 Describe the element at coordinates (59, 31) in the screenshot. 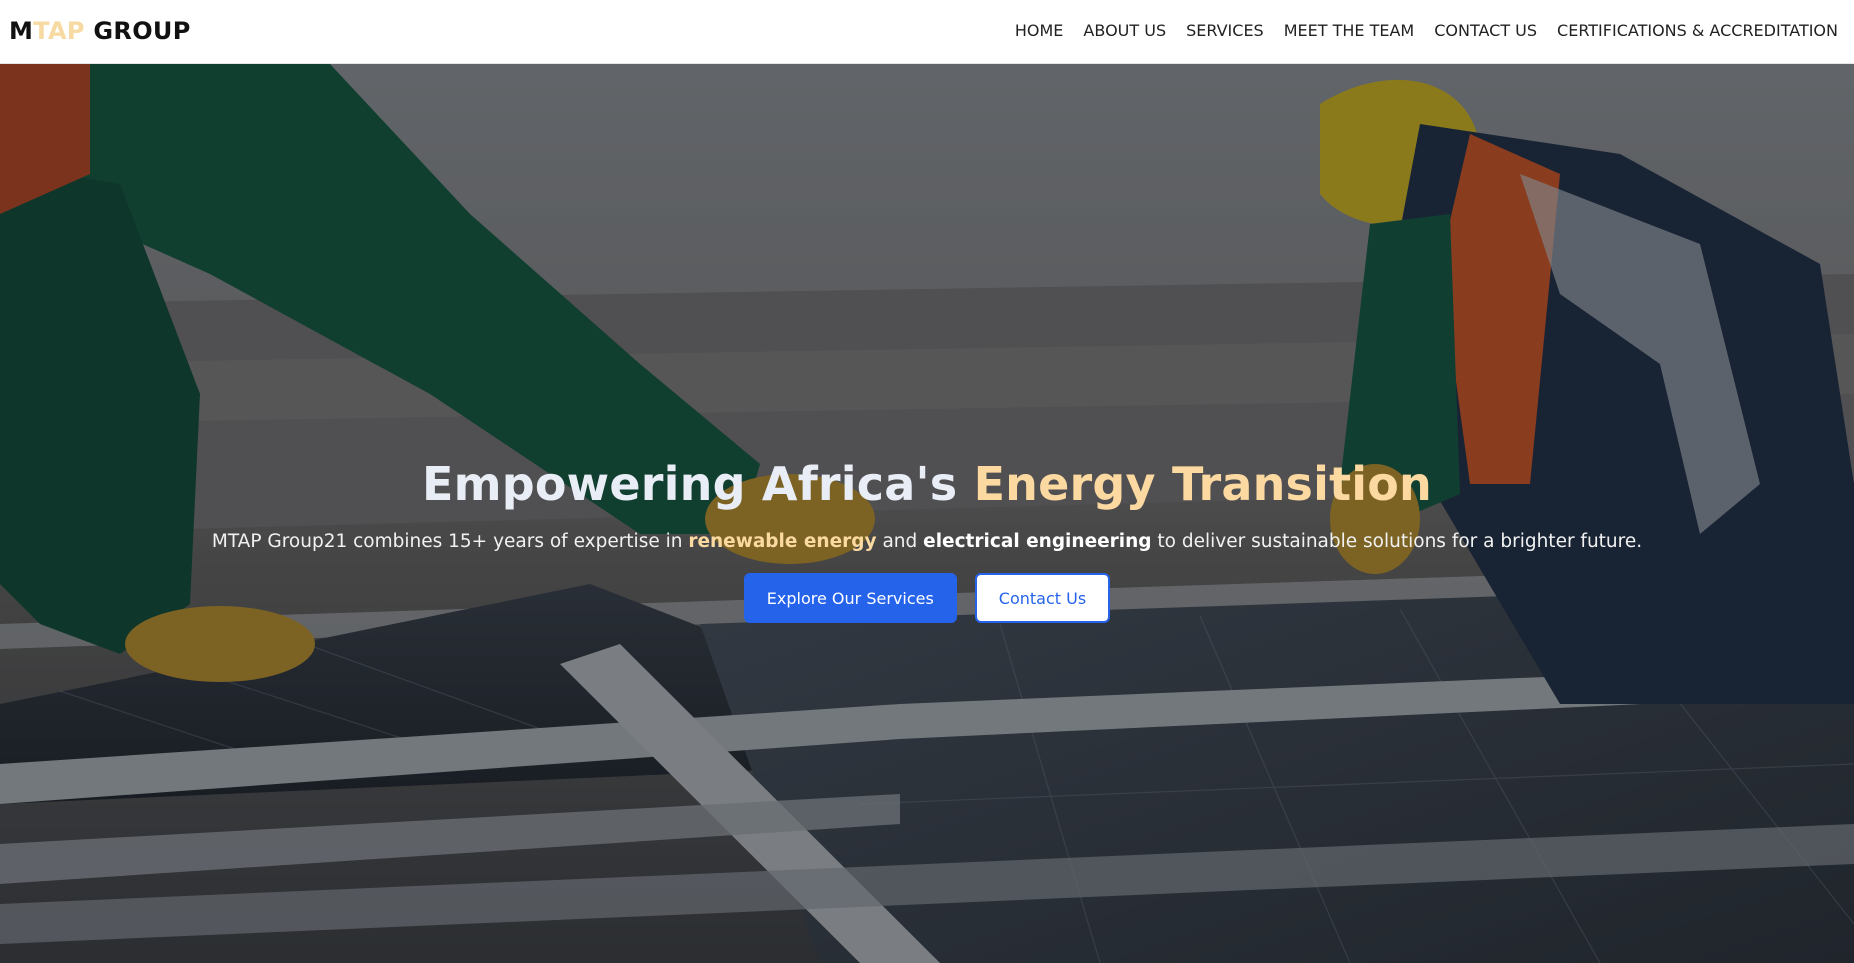

I see `logo-text-tap: TAP` at that location.